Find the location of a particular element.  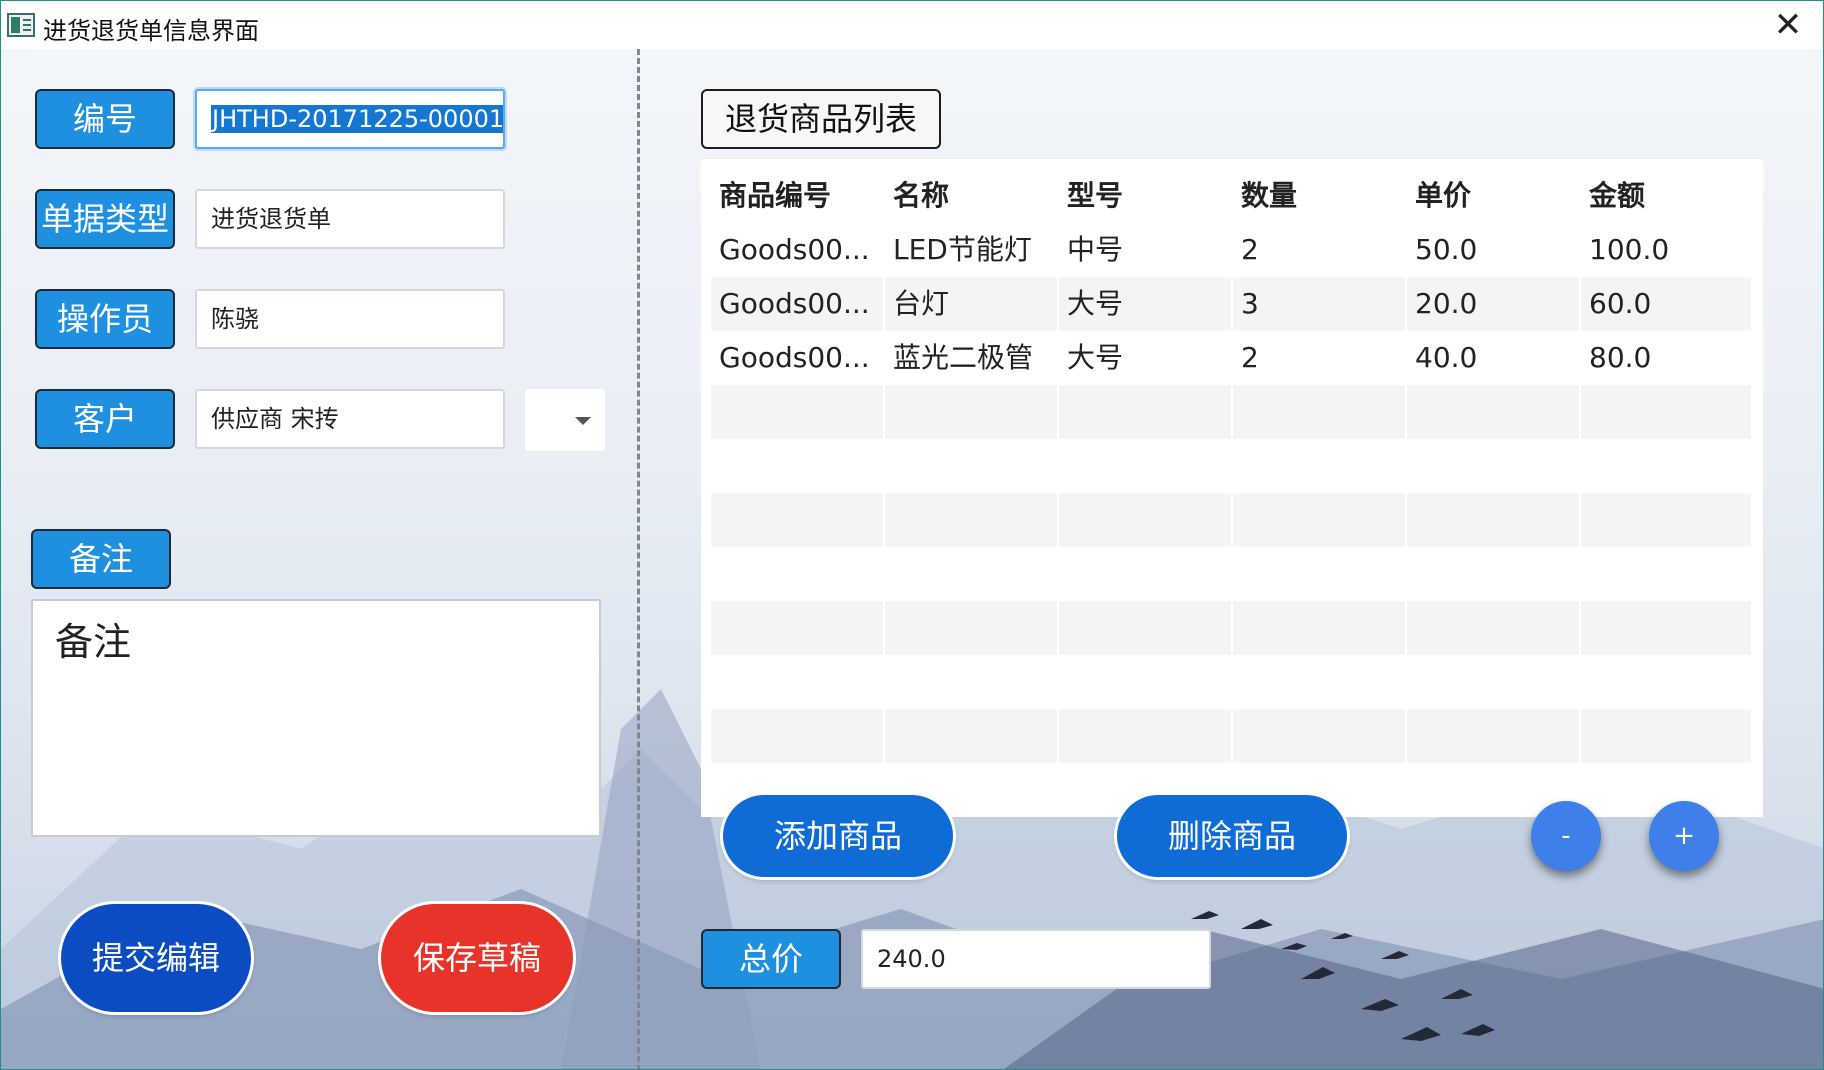

notes-textarea: 备注 is located at coordinates (316, 718).